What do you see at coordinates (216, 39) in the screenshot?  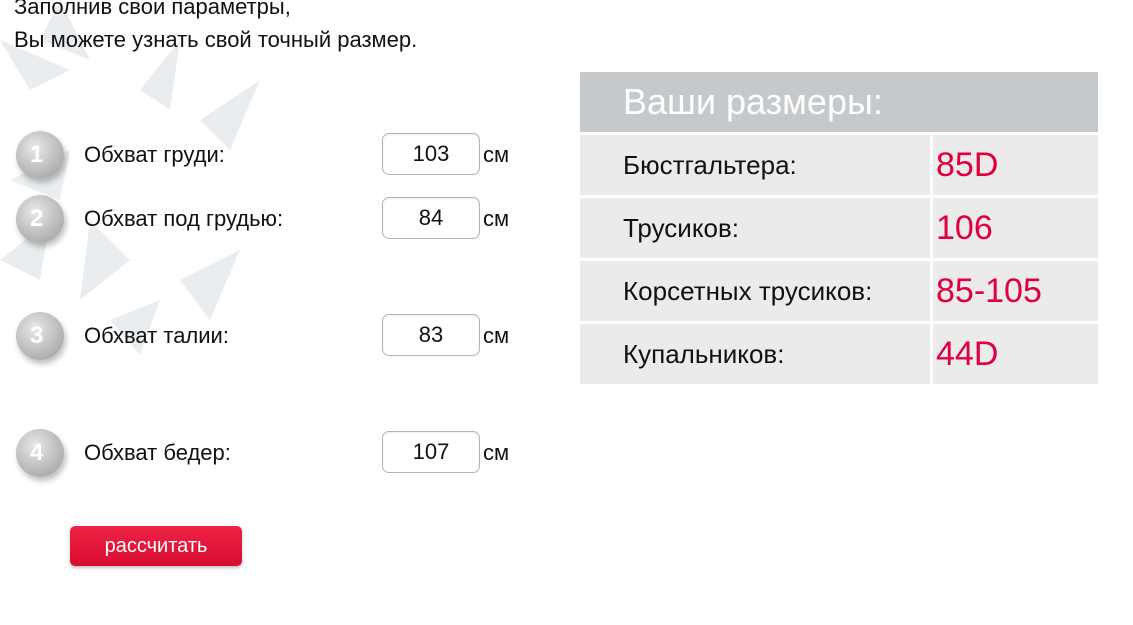 I see `intro-line-2: Вы можете узнать свой точный размер.` at bounding box center [216, 39].